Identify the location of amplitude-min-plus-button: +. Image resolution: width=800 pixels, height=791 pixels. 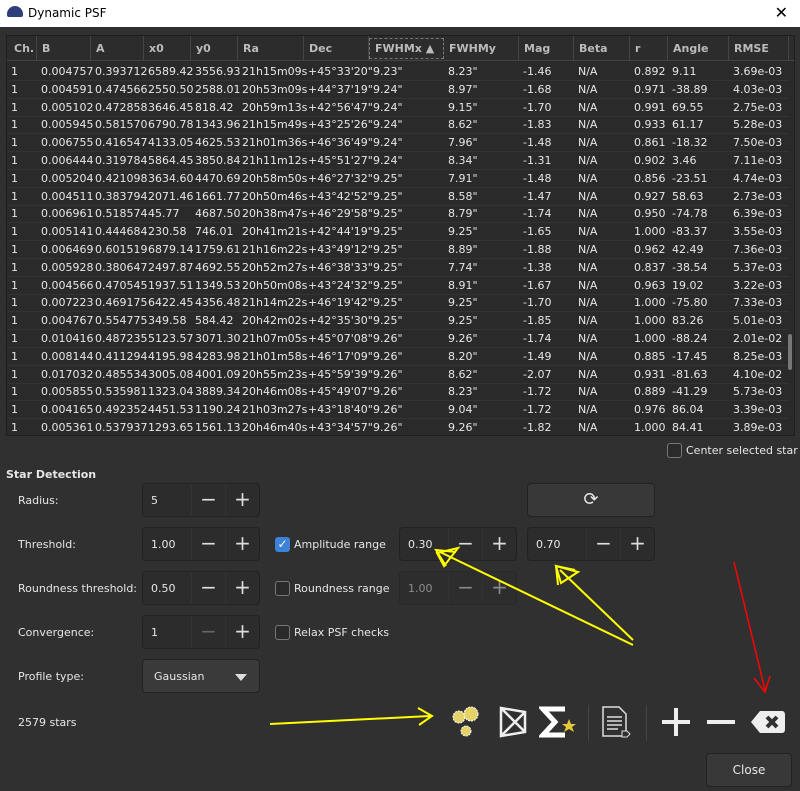
(499, 544).